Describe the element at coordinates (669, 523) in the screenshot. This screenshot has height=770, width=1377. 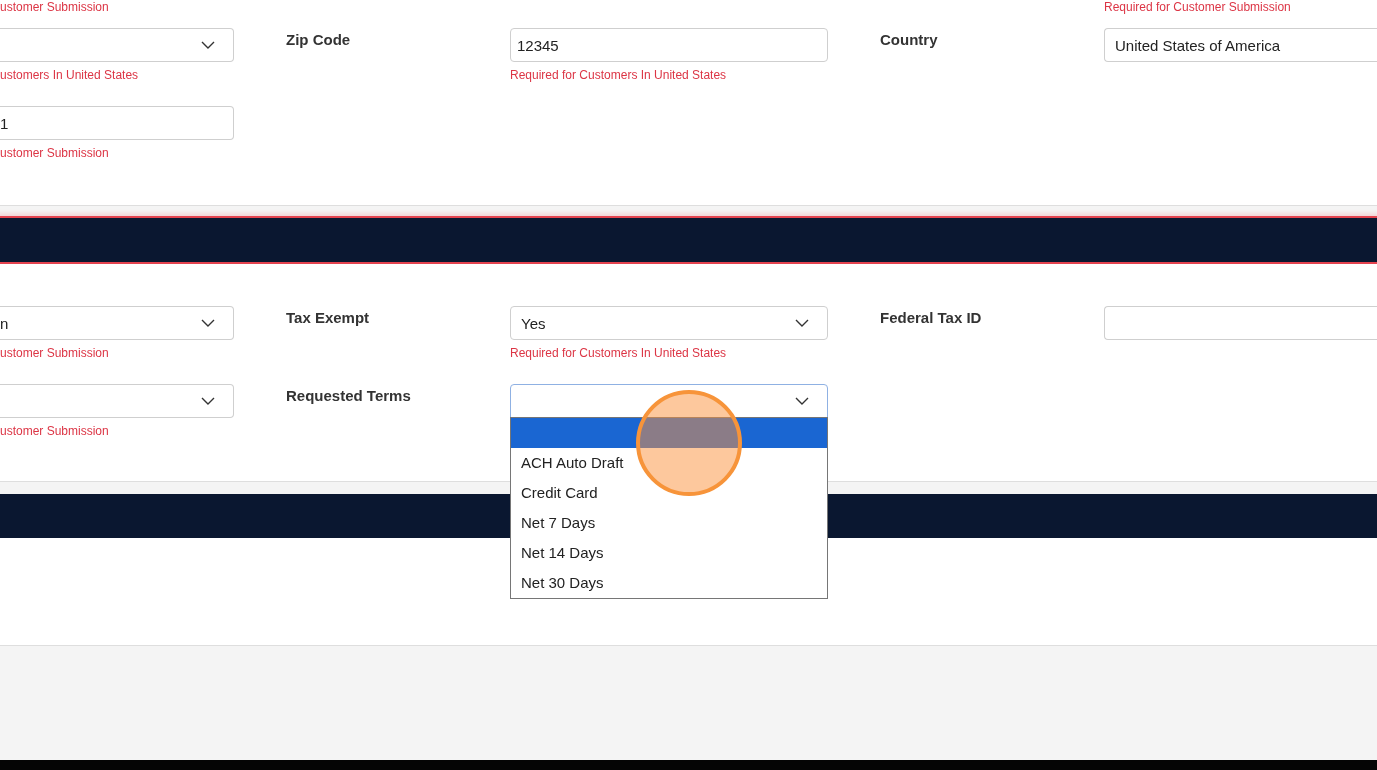
I see `dropdown-option: Net 7 Days` at that location.